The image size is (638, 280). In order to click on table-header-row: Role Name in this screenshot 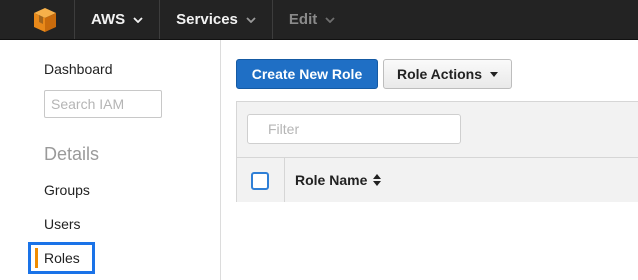, I will do `click(437, 179)`.